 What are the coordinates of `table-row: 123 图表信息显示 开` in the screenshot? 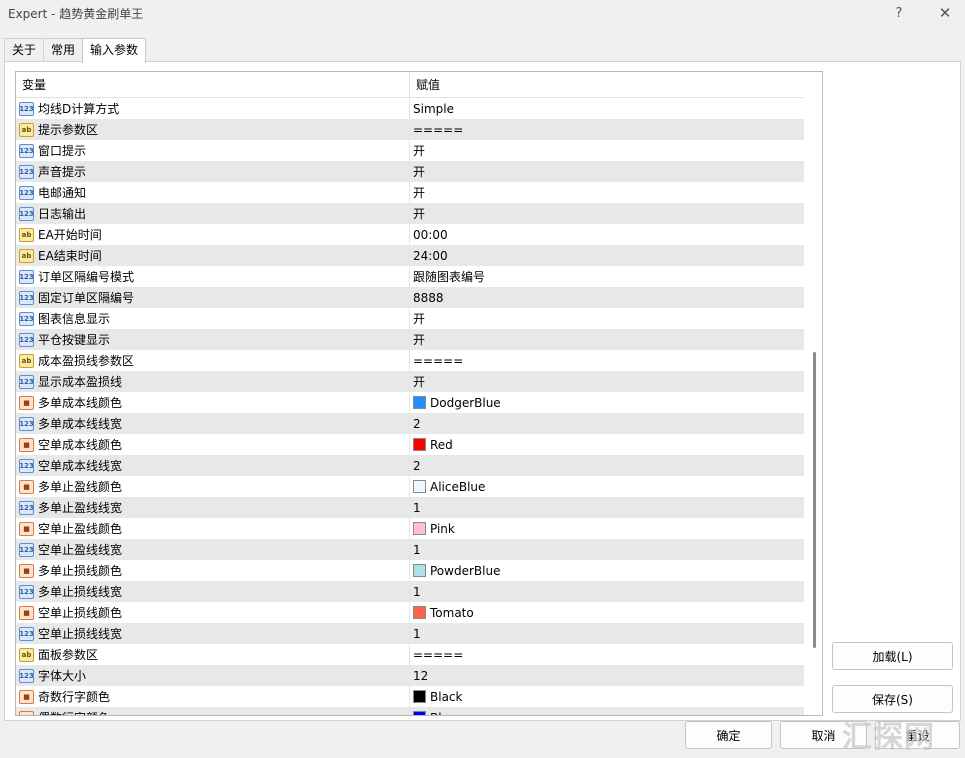 It's located at (410, 318).